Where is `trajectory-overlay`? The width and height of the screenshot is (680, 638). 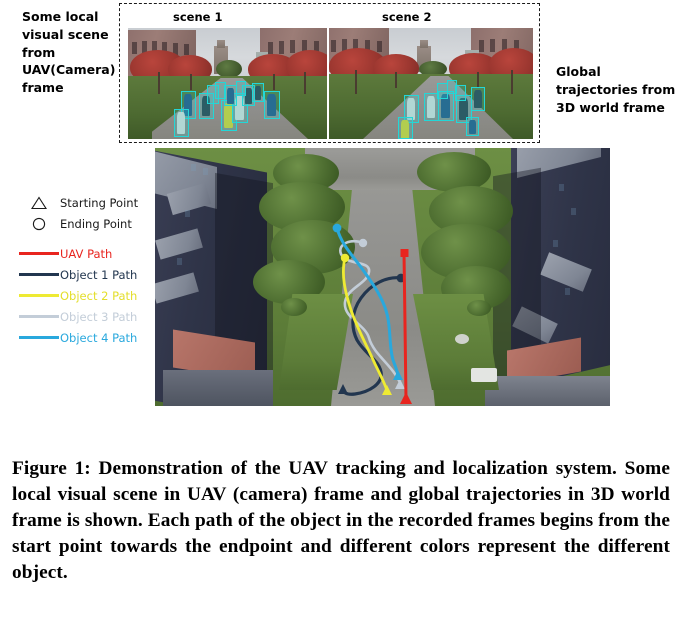
trajectory-overlay is located at coordinates (372, 313).